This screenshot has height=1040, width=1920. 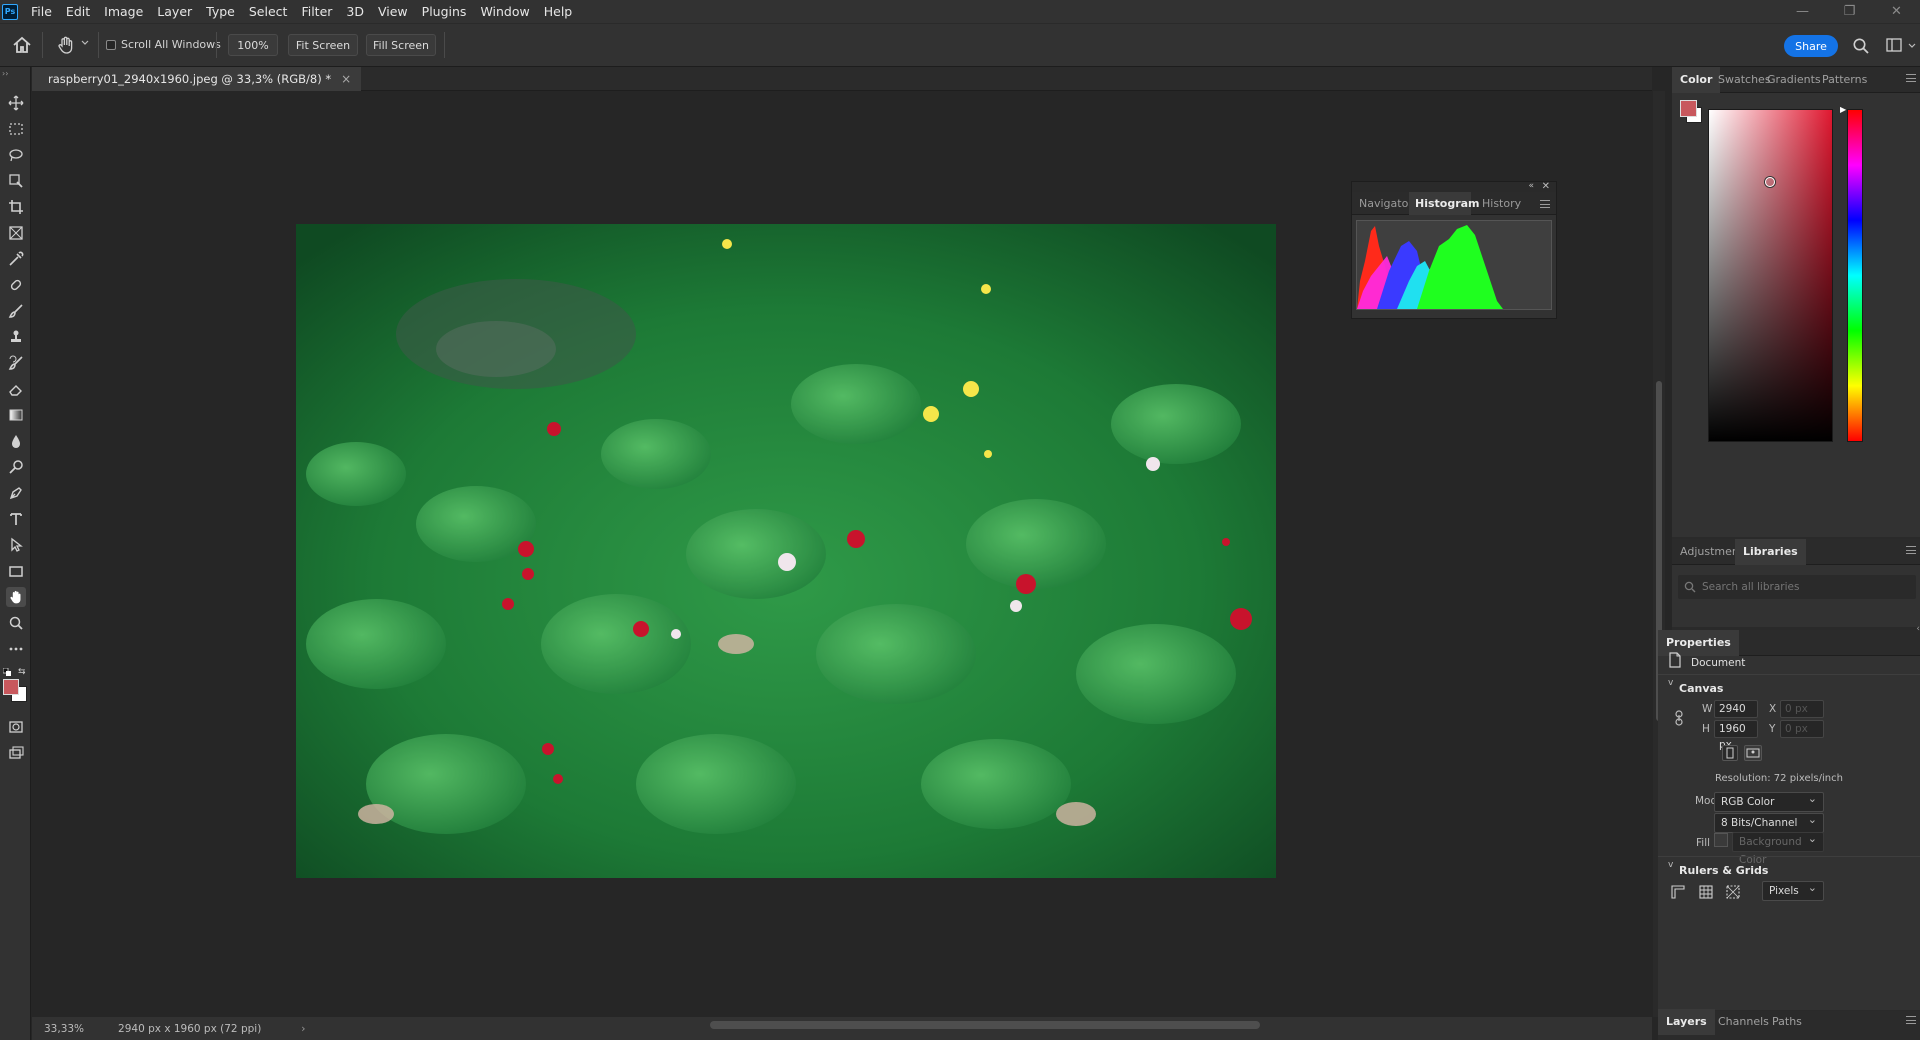 I want to click on more-tools-icon, so click(x=16, y=649).